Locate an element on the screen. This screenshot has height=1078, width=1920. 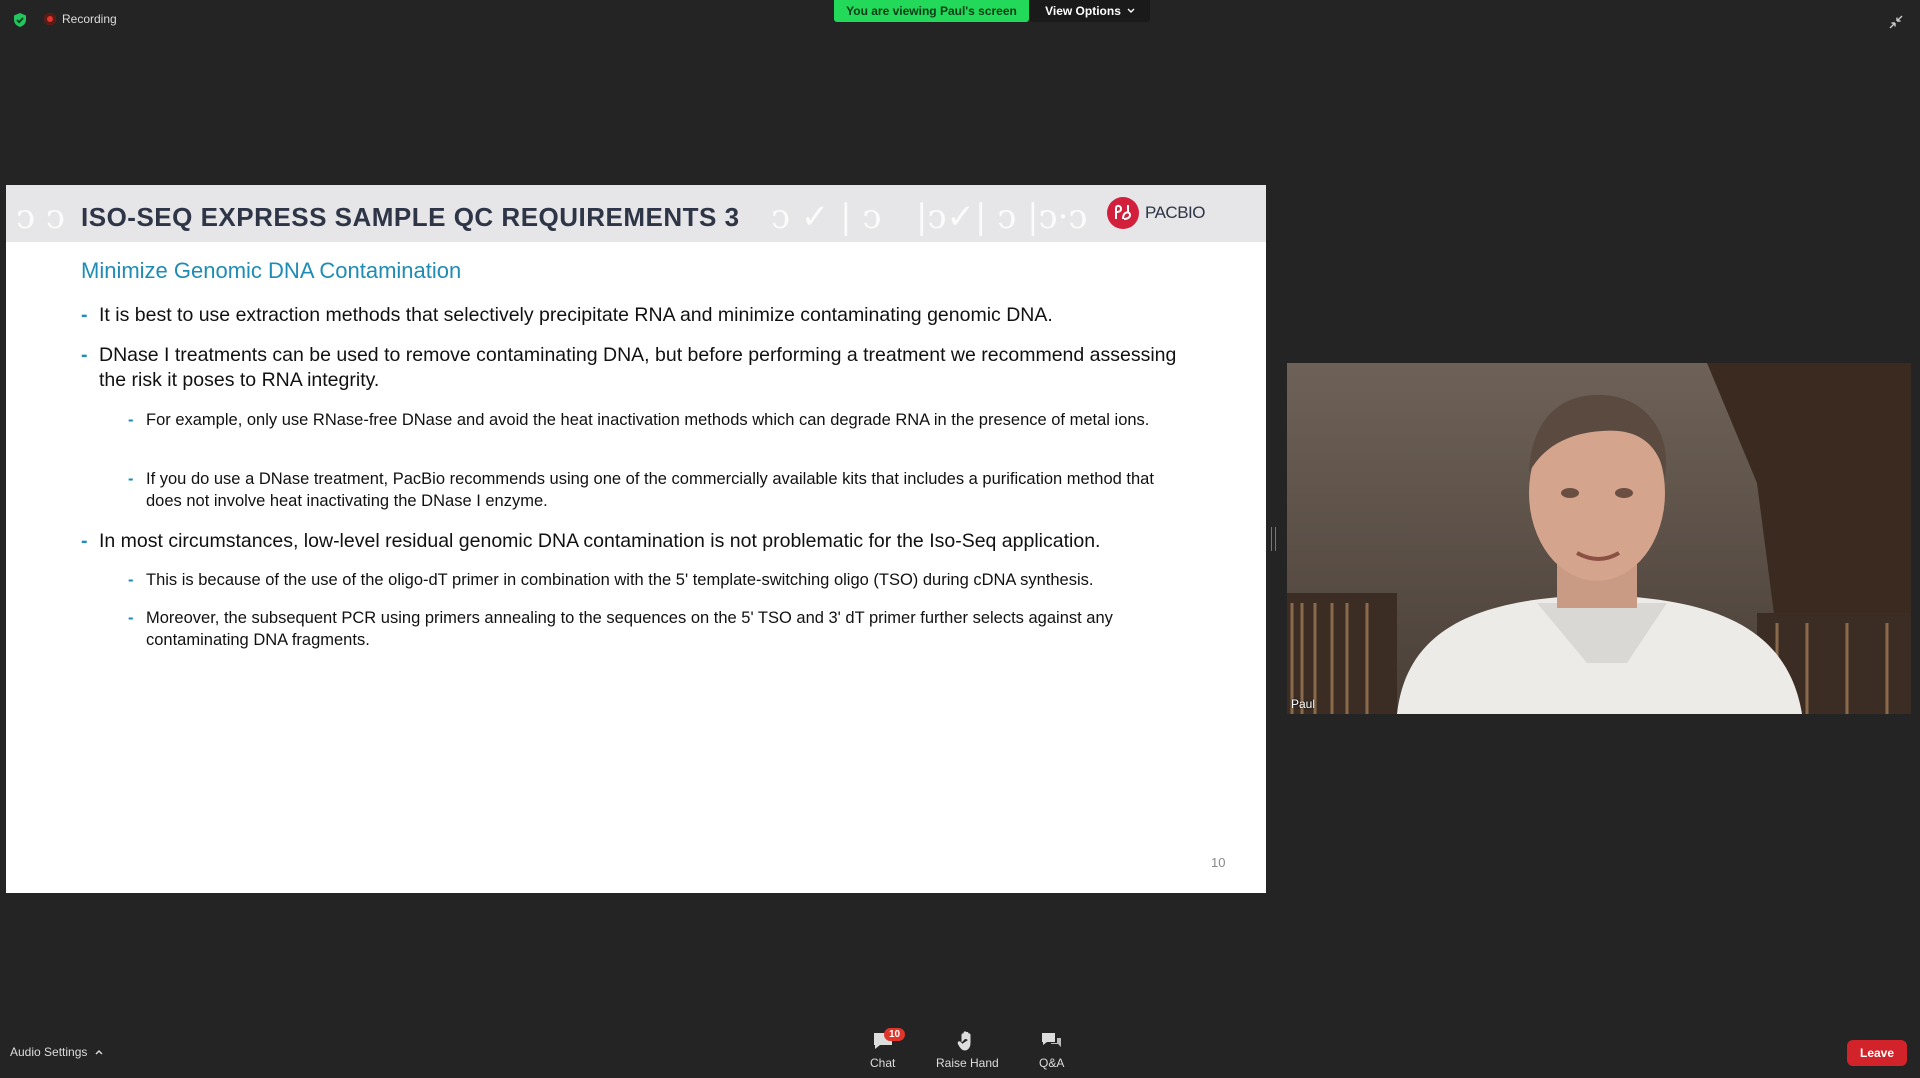
qa-button: Q&A is located at coordinates (1051, 1050).